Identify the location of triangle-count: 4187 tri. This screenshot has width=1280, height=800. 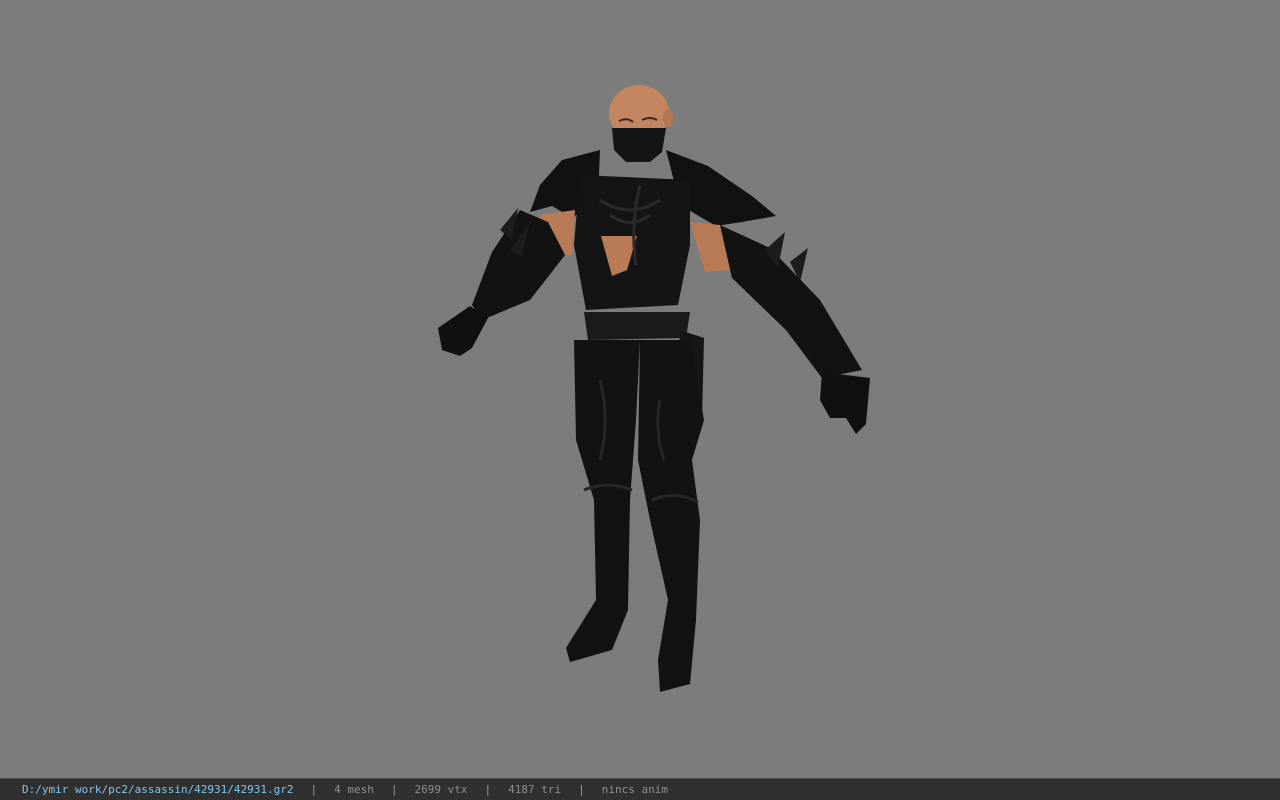
(535, 789).